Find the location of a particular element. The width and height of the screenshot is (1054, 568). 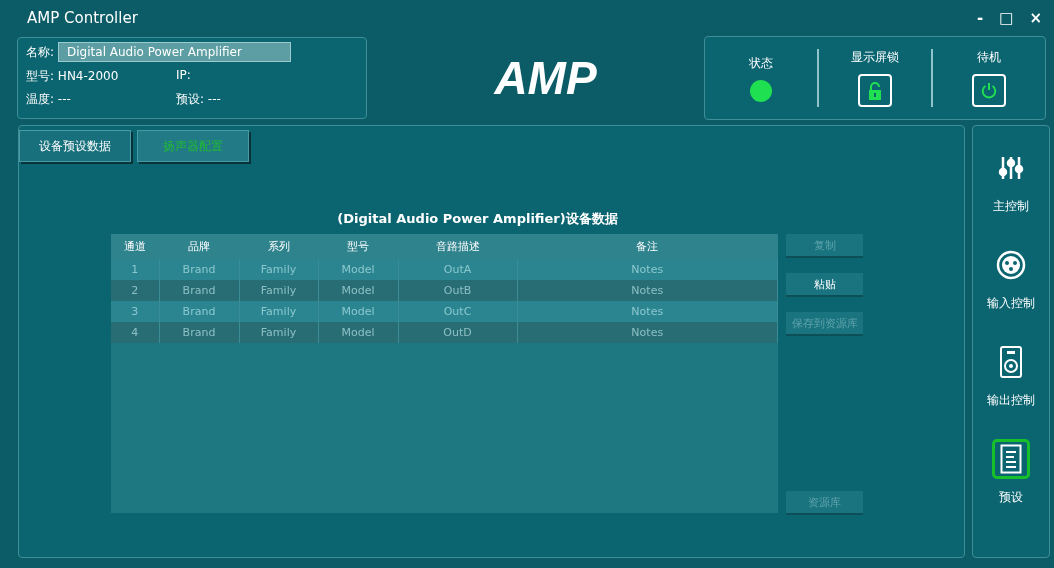

table-cell: 4 is located at coordinates (135, 332).